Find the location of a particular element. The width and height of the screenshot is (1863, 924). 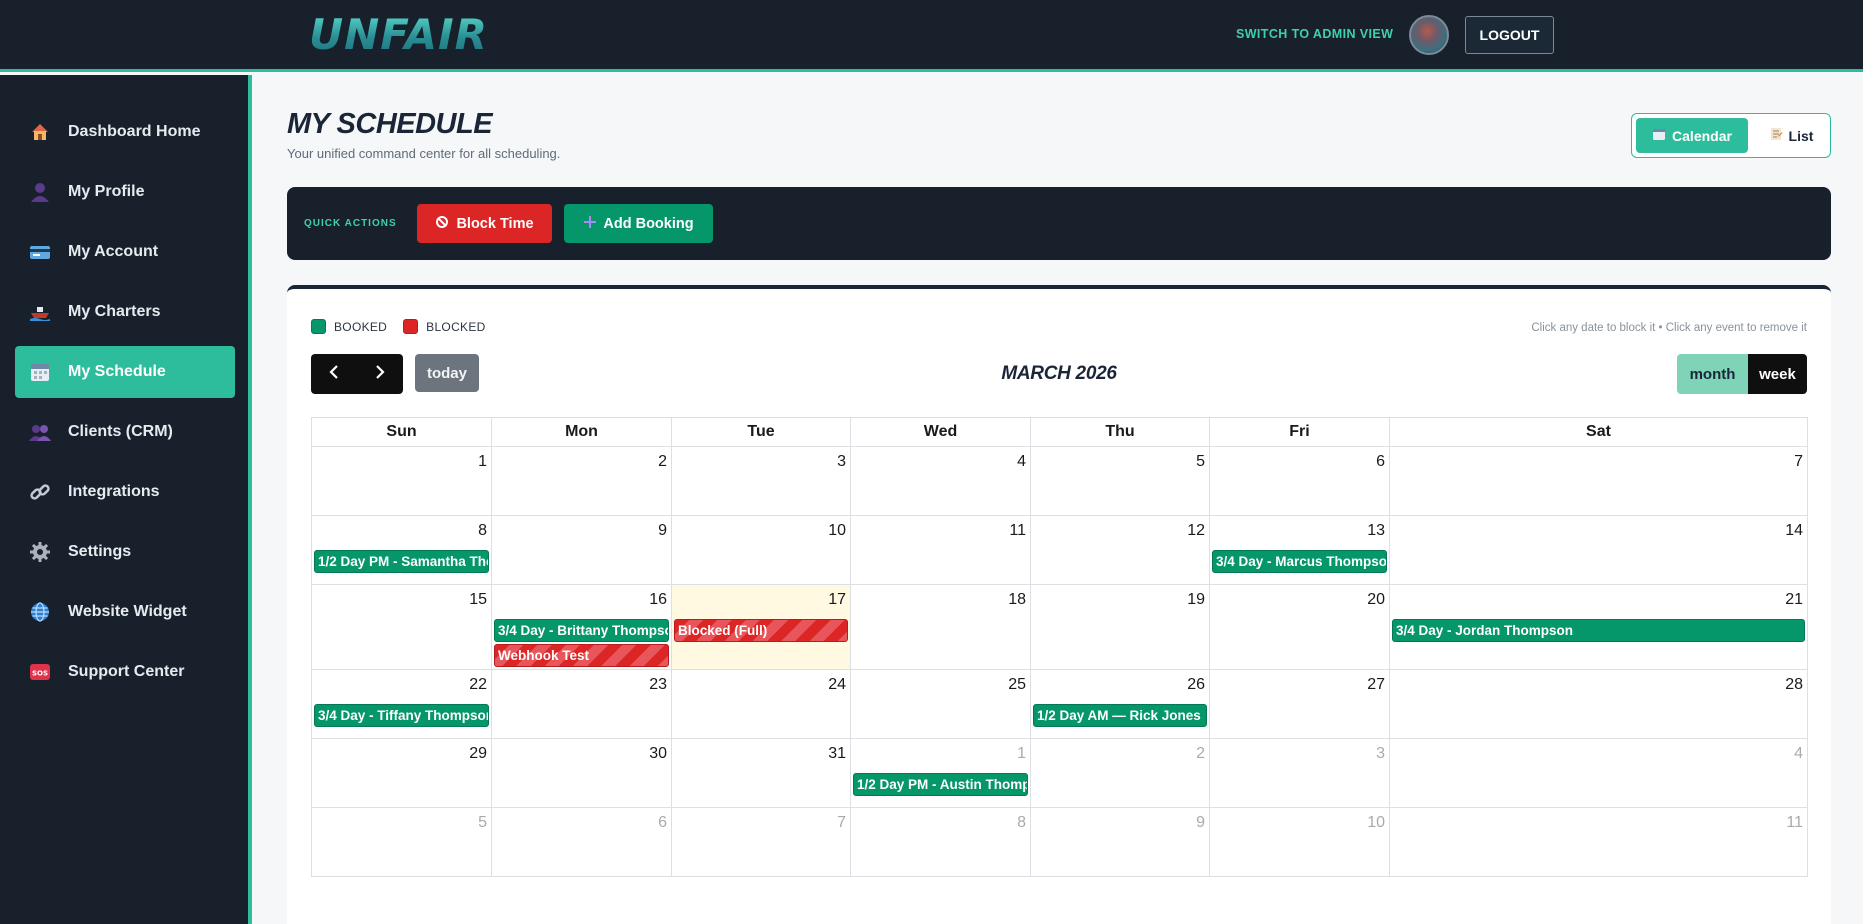

day-number: 26 is located at coordinates (1196, 685).